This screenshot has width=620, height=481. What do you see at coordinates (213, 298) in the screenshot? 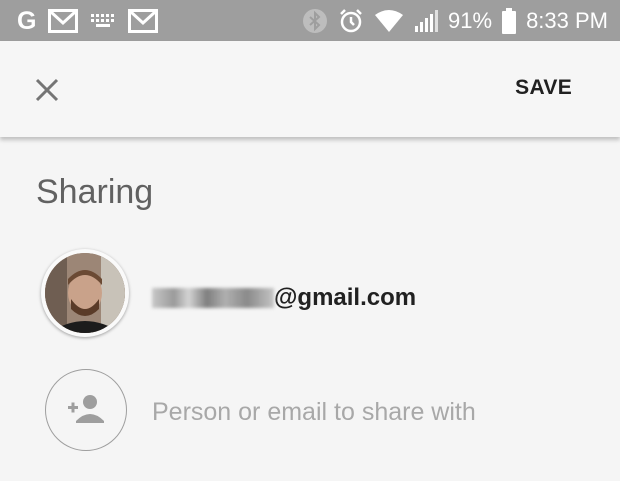
I see `redacted-email-username` at bounding box center [213, 298].